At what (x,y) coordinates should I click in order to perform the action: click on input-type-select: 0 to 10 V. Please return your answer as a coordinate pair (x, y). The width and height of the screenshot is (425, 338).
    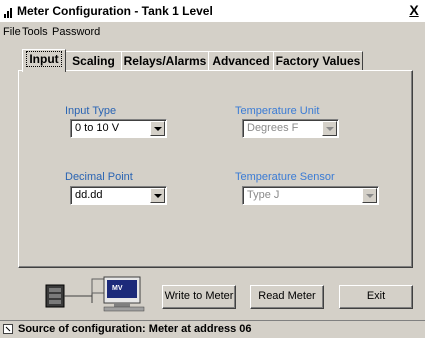
    Looking at the image, I should click on (118, 128).